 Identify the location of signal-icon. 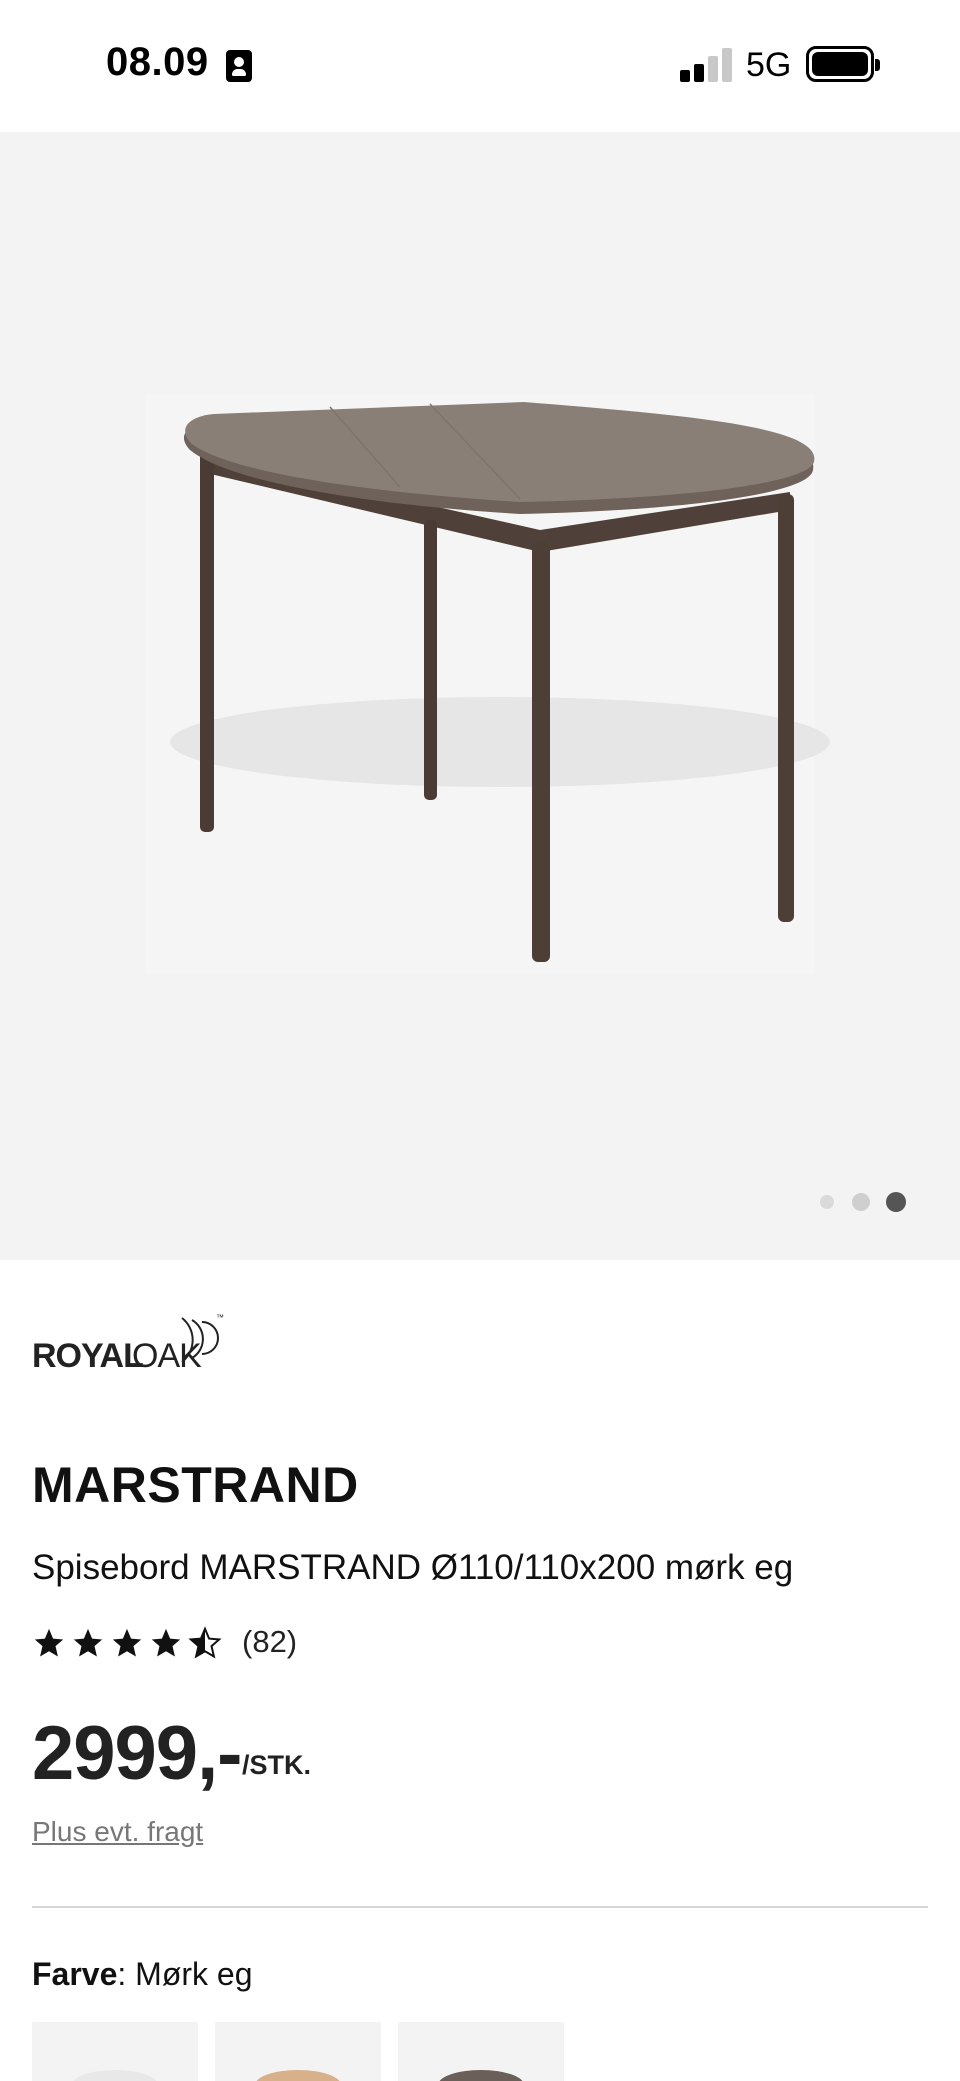
(706, 65).